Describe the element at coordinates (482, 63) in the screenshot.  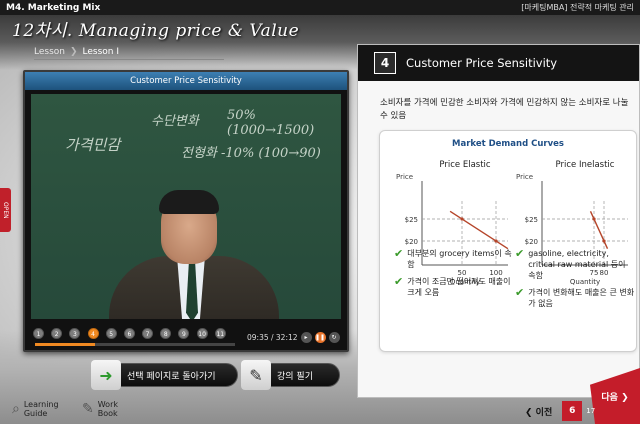
I see `content-title: Customer Price Sensitivity` at that location.